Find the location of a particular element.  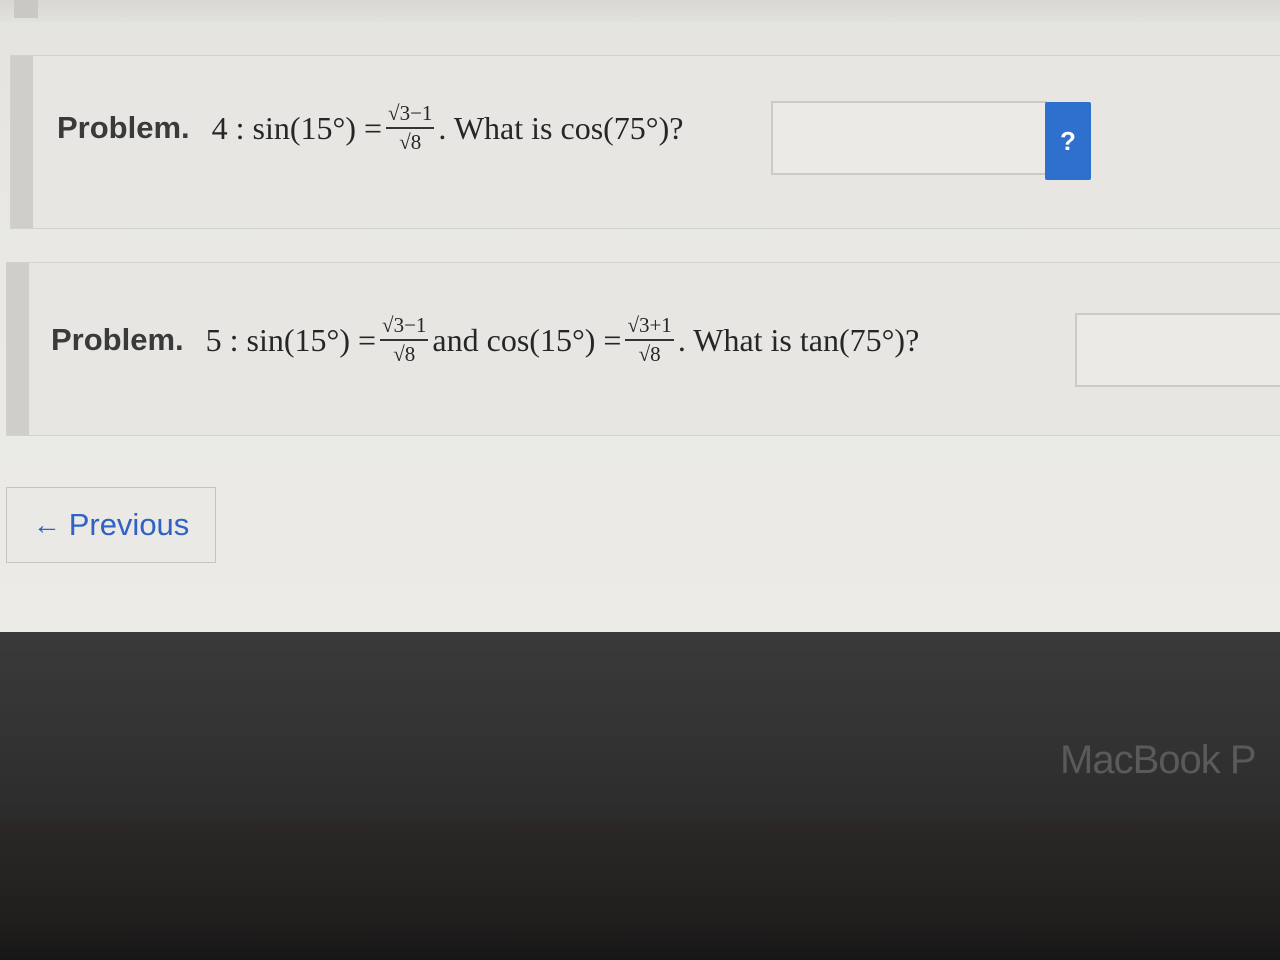

problem-question: . What is tan(75°)? is located at coordinates (798, 339).